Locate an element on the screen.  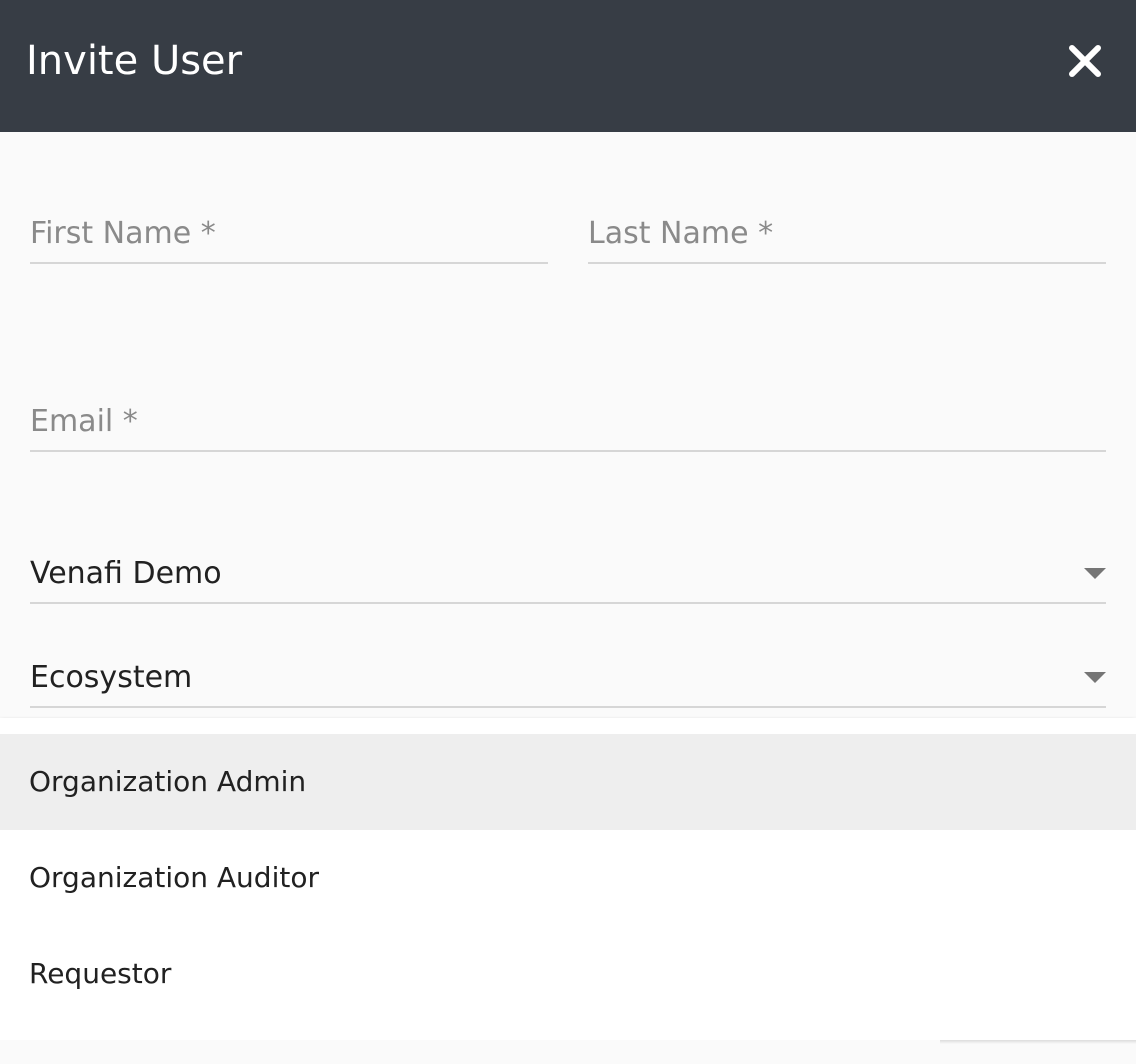
dialog-header: Invite User is located at coordinates (568, 66).